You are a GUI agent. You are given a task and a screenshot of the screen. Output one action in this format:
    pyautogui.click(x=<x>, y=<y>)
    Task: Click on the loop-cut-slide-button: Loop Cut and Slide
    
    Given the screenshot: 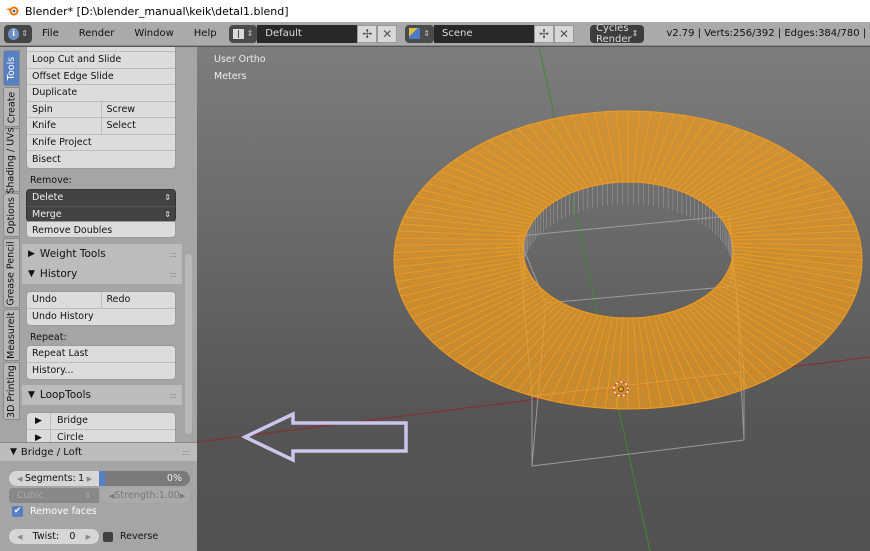 What is the action you would take?
    pyautogui.click(x=101, y=60)
    